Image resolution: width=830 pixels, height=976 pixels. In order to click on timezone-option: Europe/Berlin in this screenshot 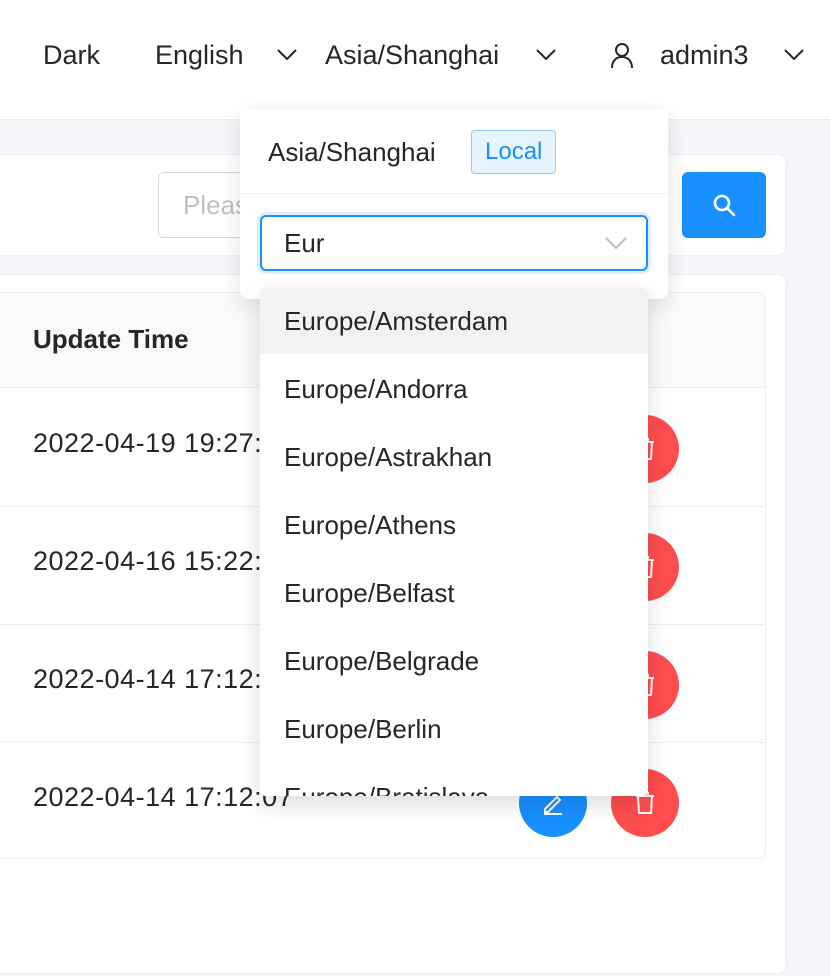, I will do `click(454, 729)`.